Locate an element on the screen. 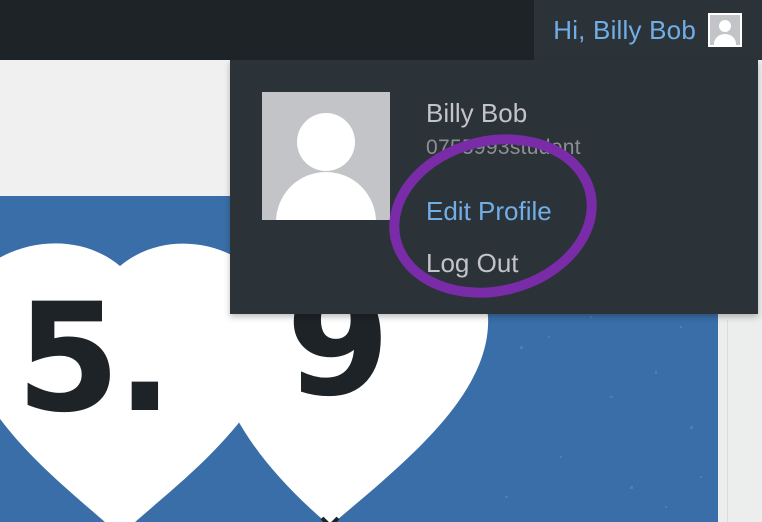 This screenshot has height=522, width=762. log-out-link: Log Out is located at coordinates (472, 263).